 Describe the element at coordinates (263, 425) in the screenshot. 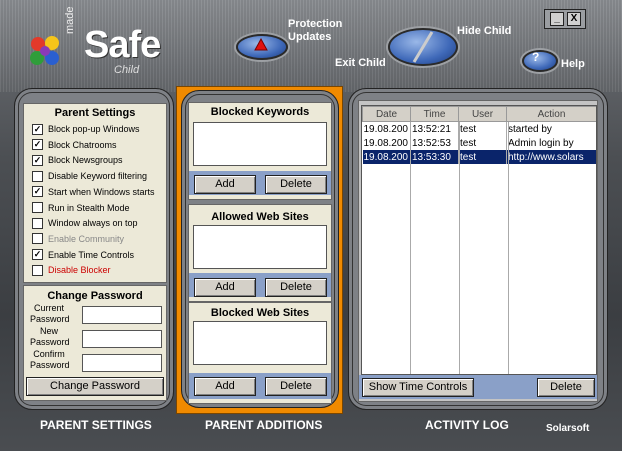

I see `footer-parent-additions: PARENT ADDITIONS` at that location.